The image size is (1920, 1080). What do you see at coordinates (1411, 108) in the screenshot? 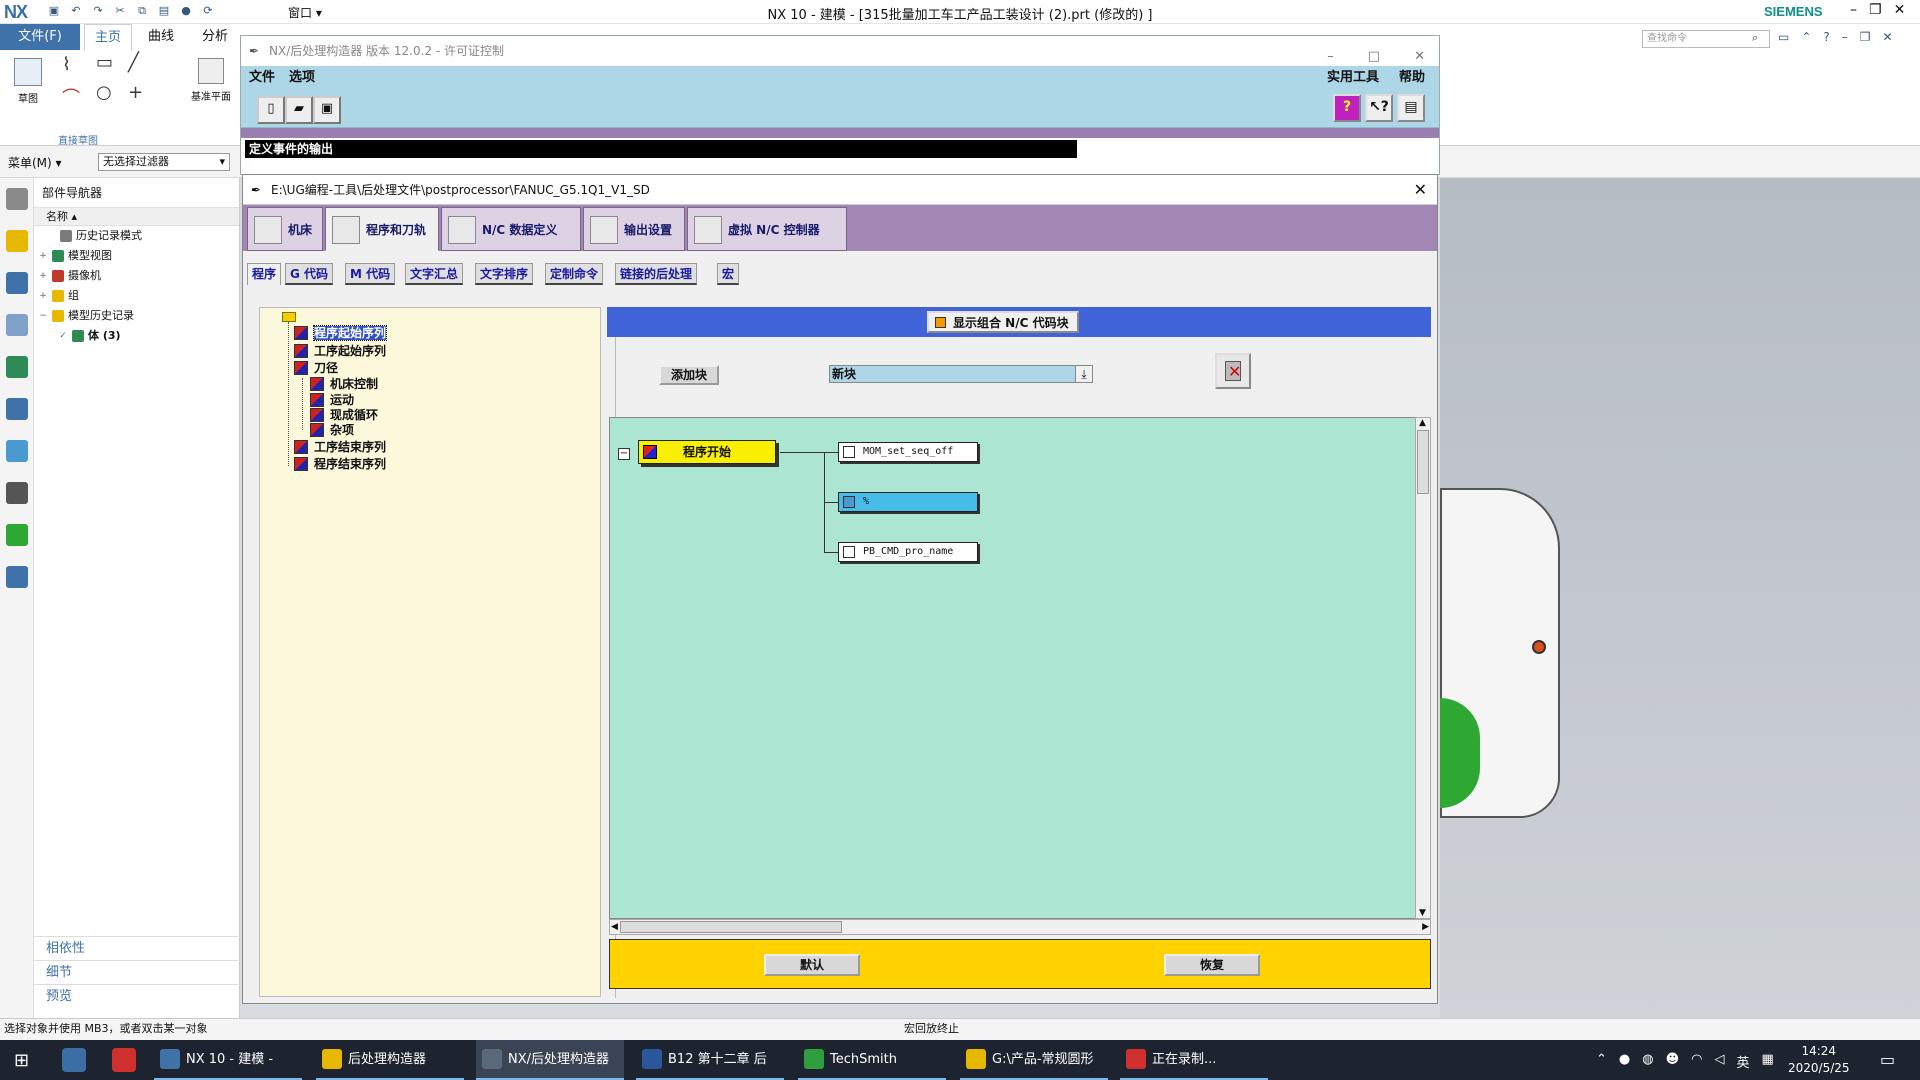
I see `manual-book-icon: ▤` at bounding box center [1411, 108].